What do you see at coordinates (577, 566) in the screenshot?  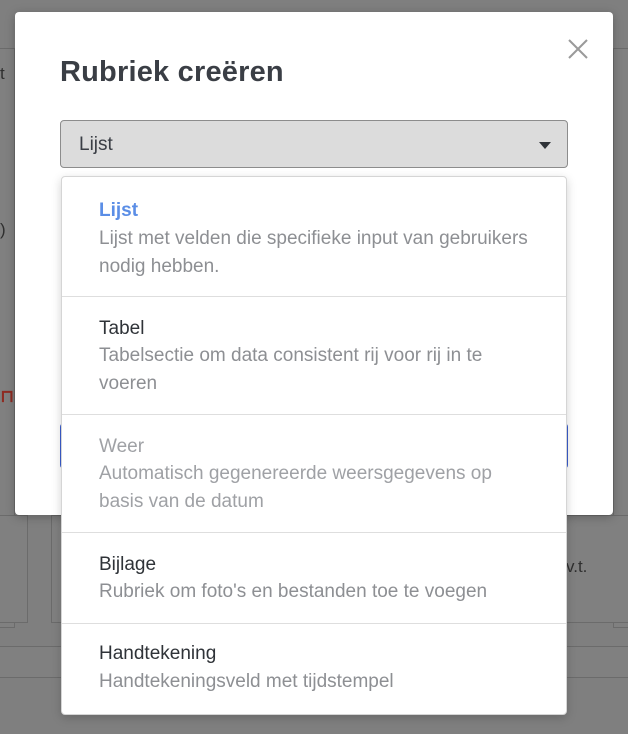 I see `background-text-fragment: v.t.` at bounding box center [577, 566].